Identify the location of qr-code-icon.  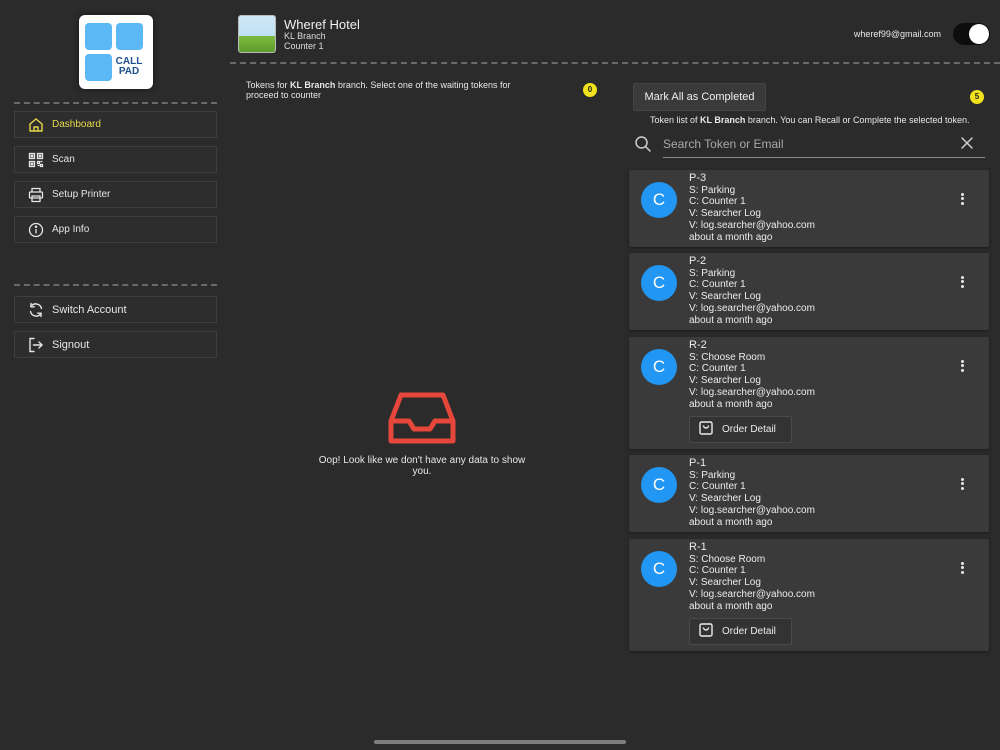
(36, 160).